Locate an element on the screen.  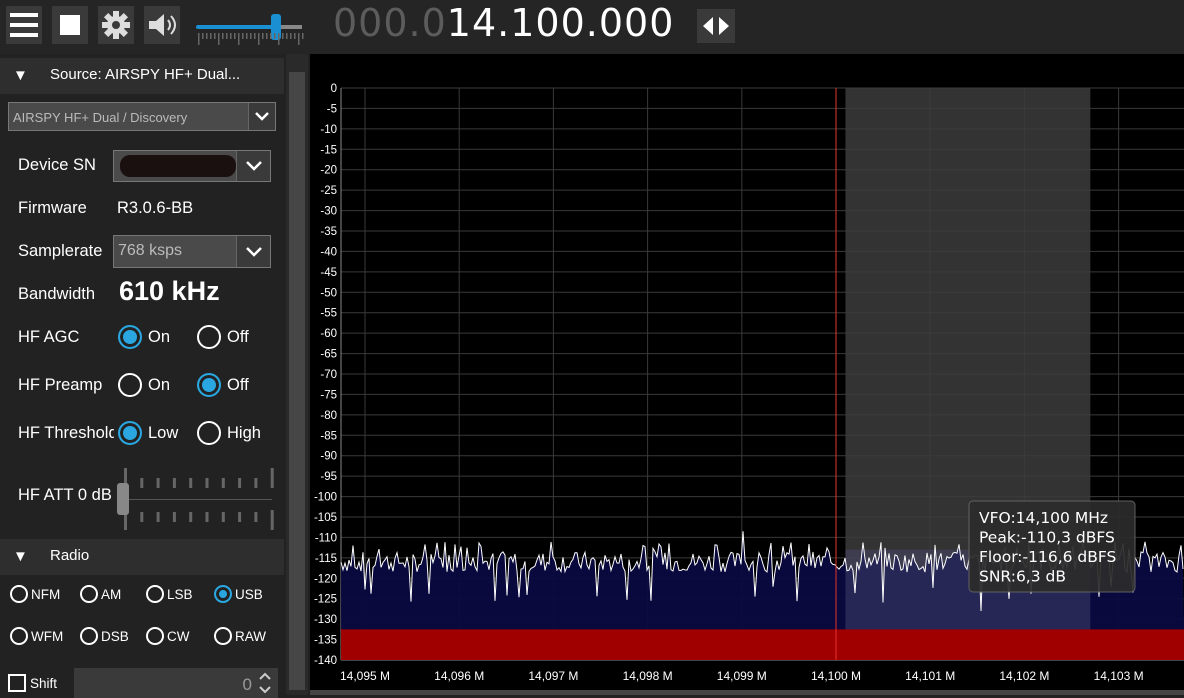
att-slider-handle is located at coordinates (123, 499).